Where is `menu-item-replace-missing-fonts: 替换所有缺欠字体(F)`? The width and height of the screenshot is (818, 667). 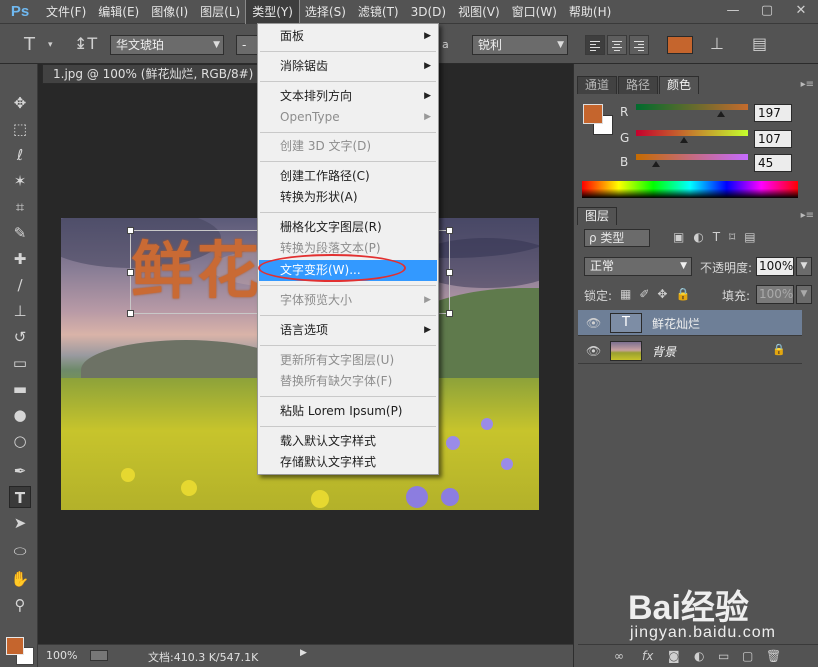
menu-item-replace-missing-fonts: 替换所有缺欠字体(F) is located at coordinates (348, 381).